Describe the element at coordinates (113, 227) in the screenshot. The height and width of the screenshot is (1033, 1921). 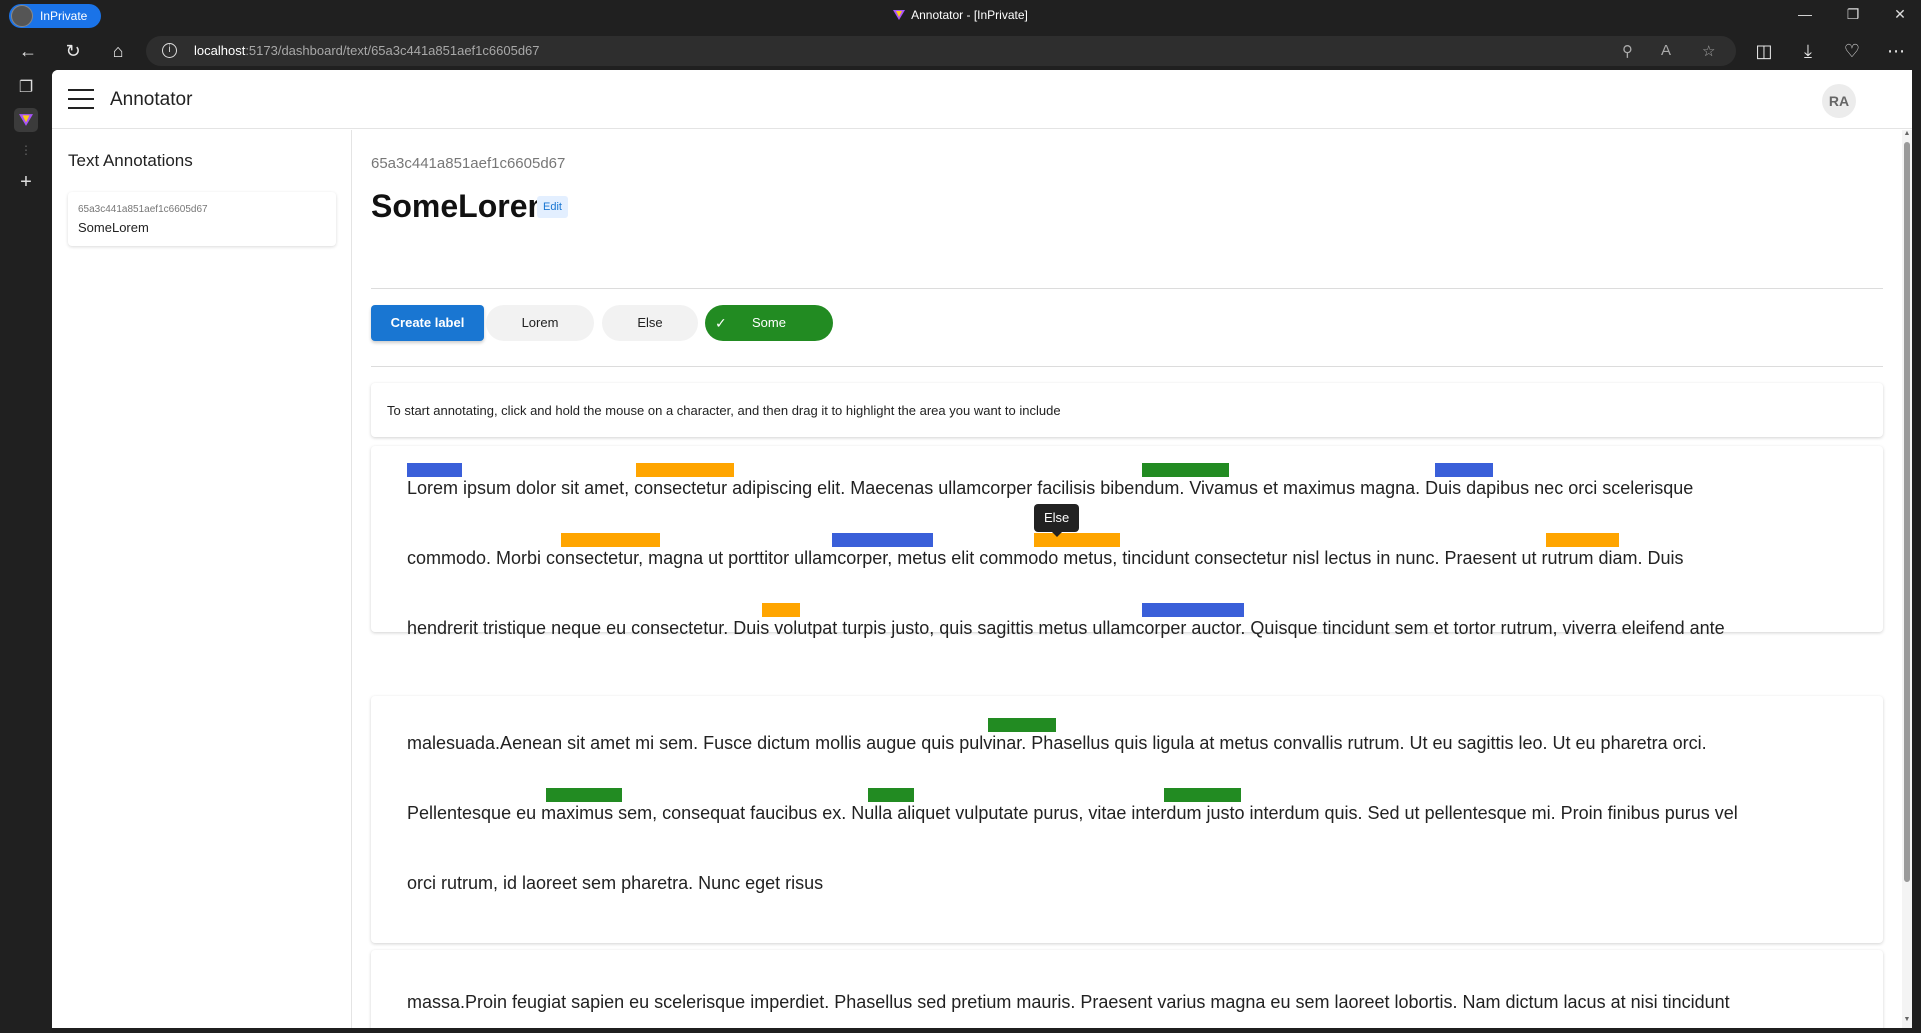
I see `sidebar-item-name: SomeLorem` at that location.